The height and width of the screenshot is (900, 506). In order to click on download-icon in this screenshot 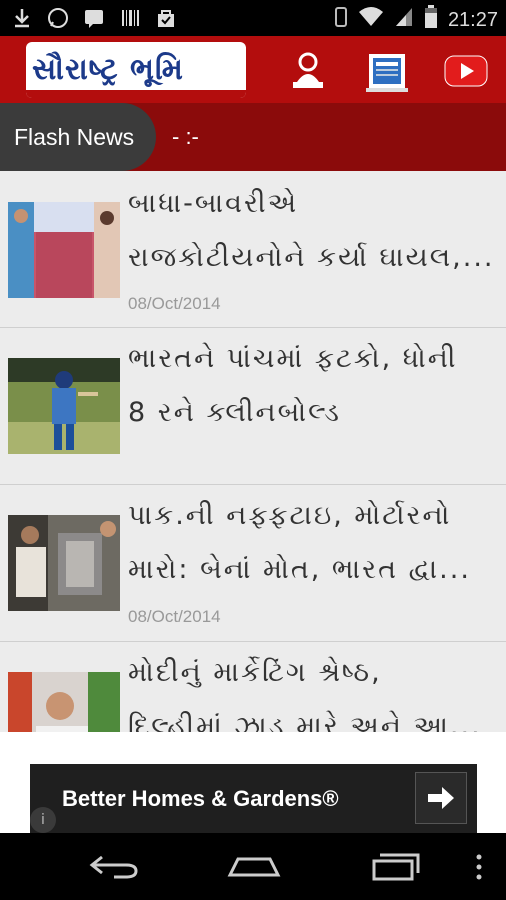, I will do `click(22, 18)`.